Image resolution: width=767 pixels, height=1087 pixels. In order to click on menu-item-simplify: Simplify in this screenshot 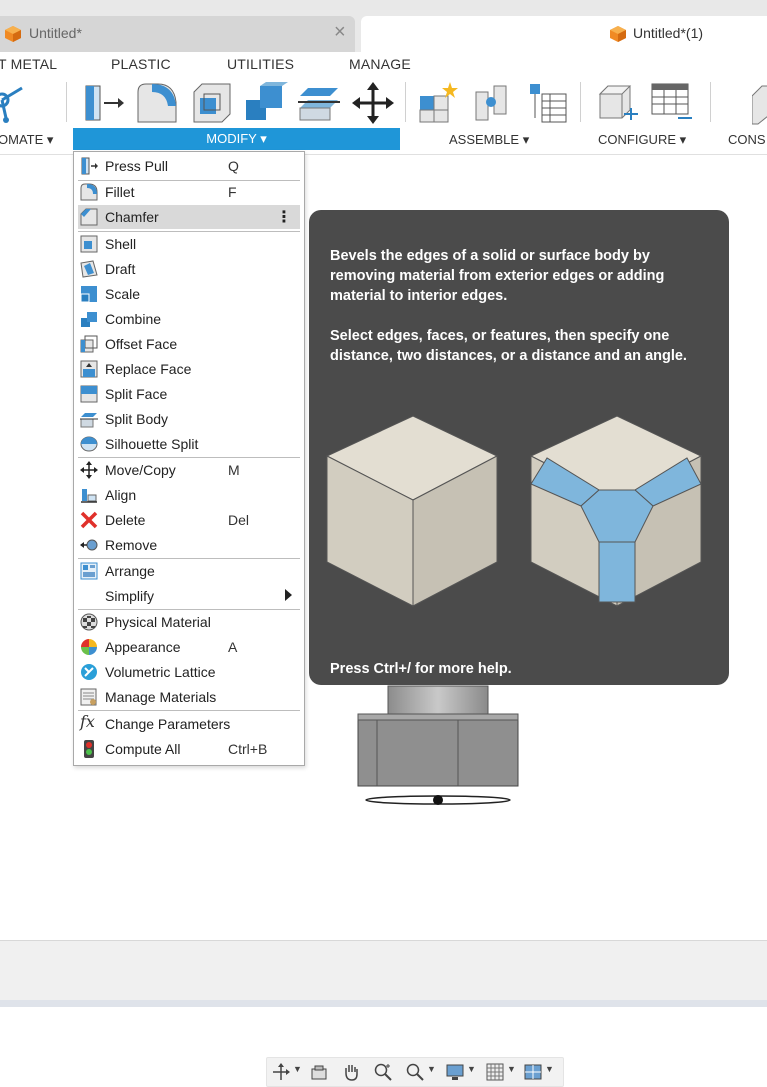, I will do `click(189, 596)`.